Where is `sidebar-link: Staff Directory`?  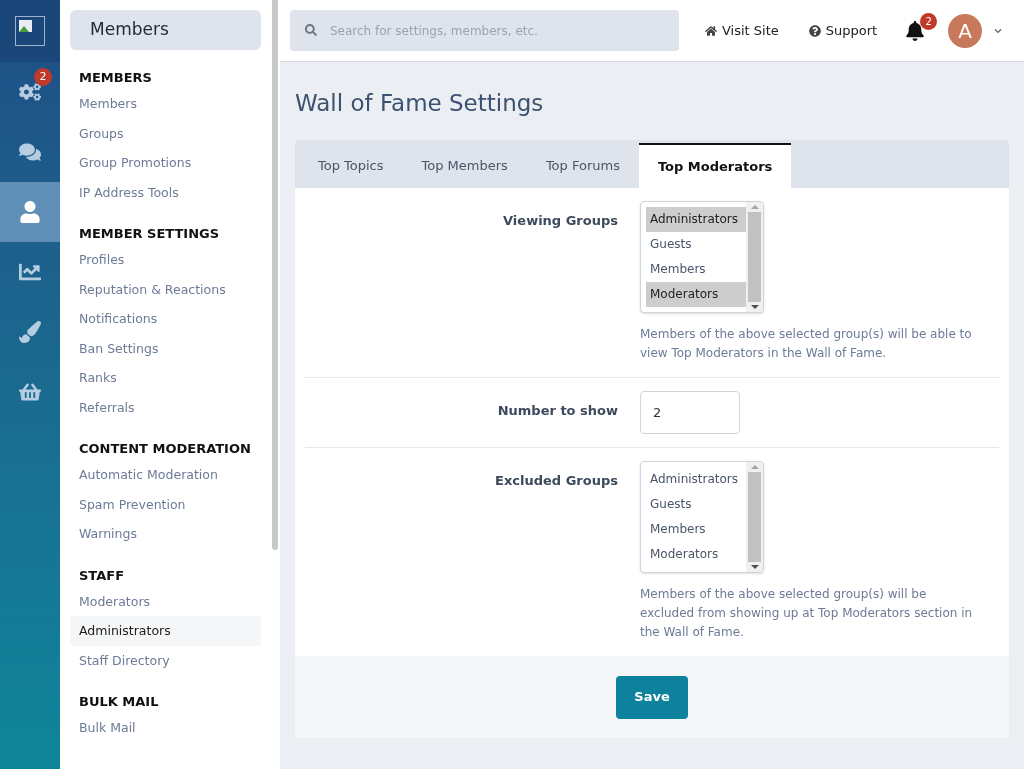 sidebar-link: Staff Directory is located at coordinates (165, 660).